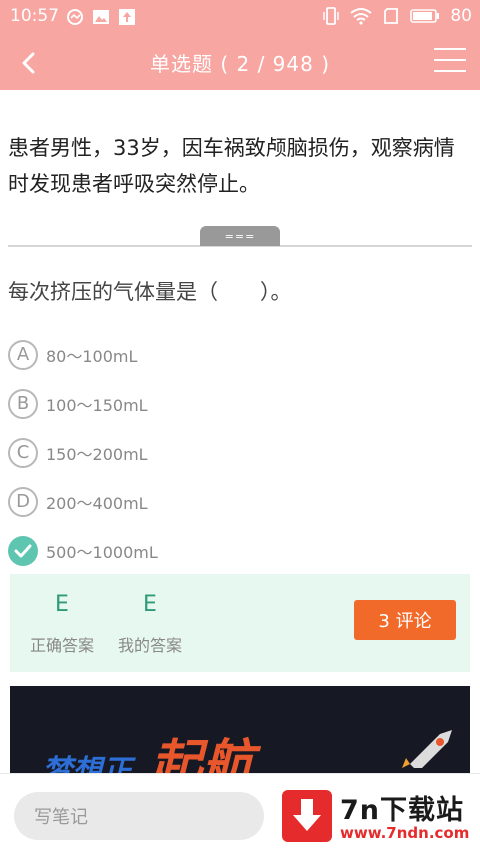  I want to click on question-stem: 患者男性，33岁，因车祸致颅脑损伤，观察病情时发现患者呼吸突然停止。, so click(231, 166).